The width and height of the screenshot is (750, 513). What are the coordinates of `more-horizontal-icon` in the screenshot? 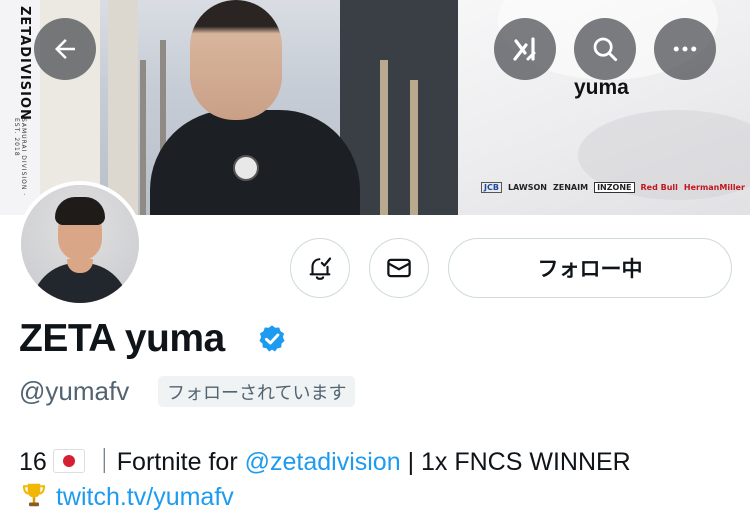 It's located at (685, 49).